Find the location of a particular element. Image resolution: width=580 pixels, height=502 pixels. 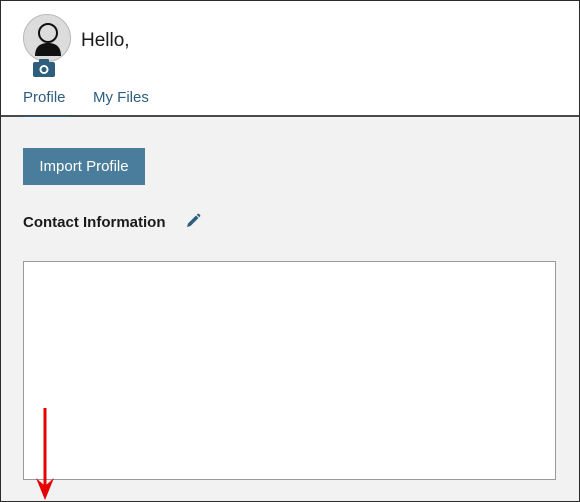

down-arrow-icon is located at coordinates (45, 454).